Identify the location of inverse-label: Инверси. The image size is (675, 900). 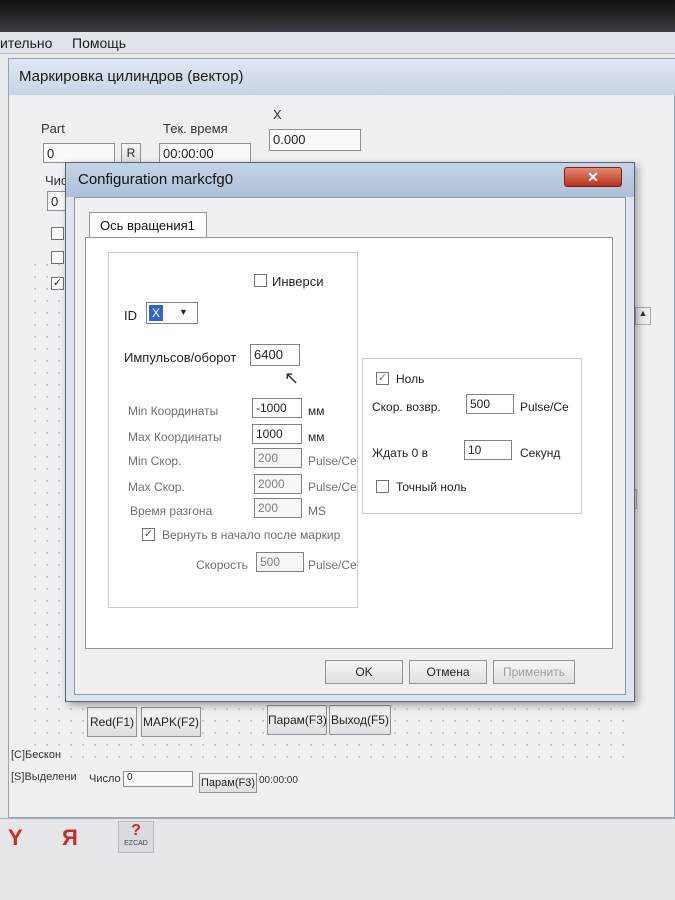
(298, 281).